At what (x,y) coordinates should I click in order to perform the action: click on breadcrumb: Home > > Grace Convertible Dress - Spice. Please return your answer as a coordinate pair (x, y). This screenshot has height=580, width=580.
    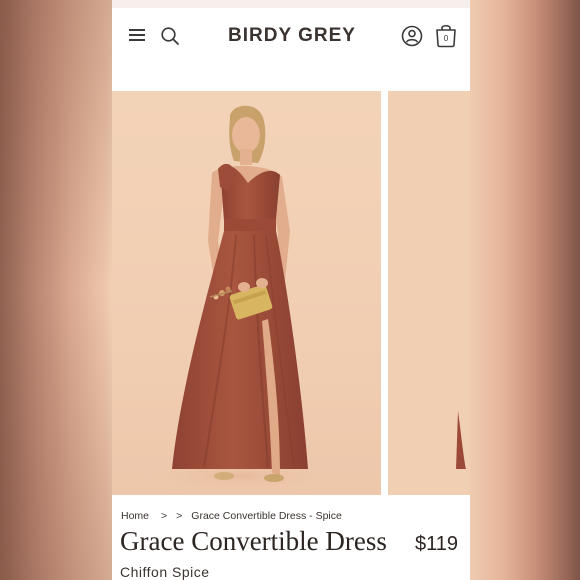
    Looking at the image, I should click on (231, 517).